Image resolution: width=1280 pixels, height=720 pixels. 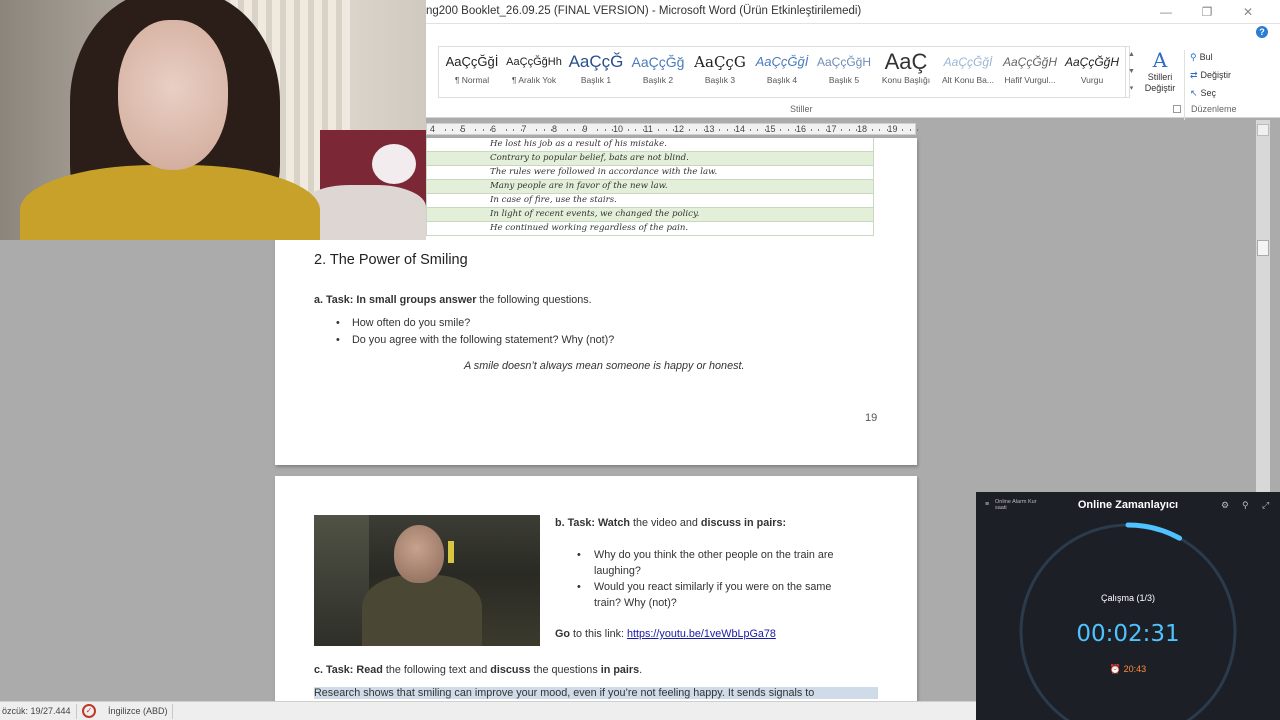 What do you see at coordinates (701, 634) in the screenshot?
I see `video-link: https://youtu.be/1veWbLpGa78` at bounding box center [701, 634].